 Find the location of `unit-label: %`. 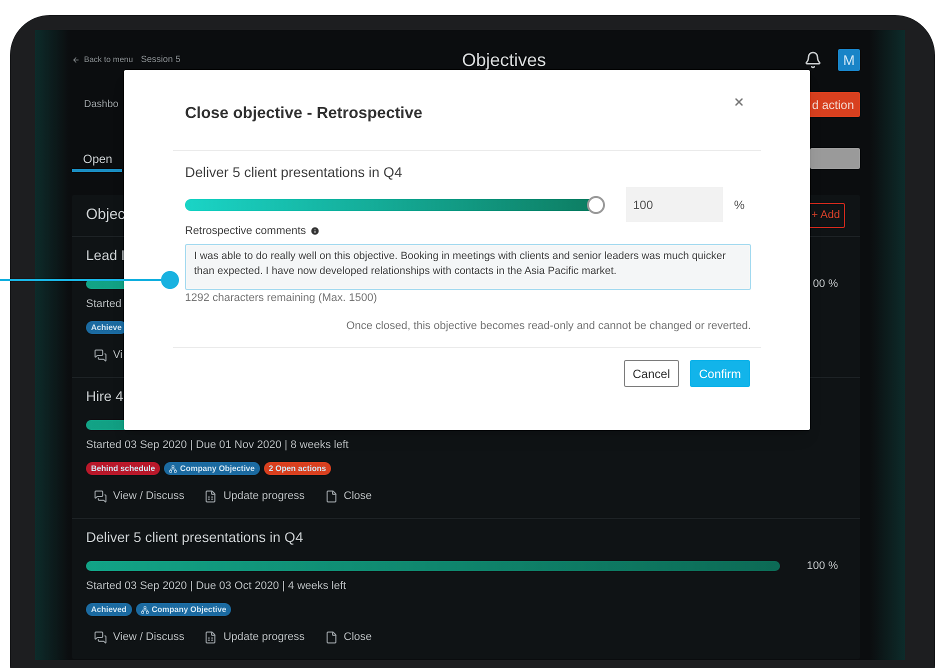

unit-label: % is located at coordinates (739, 205).